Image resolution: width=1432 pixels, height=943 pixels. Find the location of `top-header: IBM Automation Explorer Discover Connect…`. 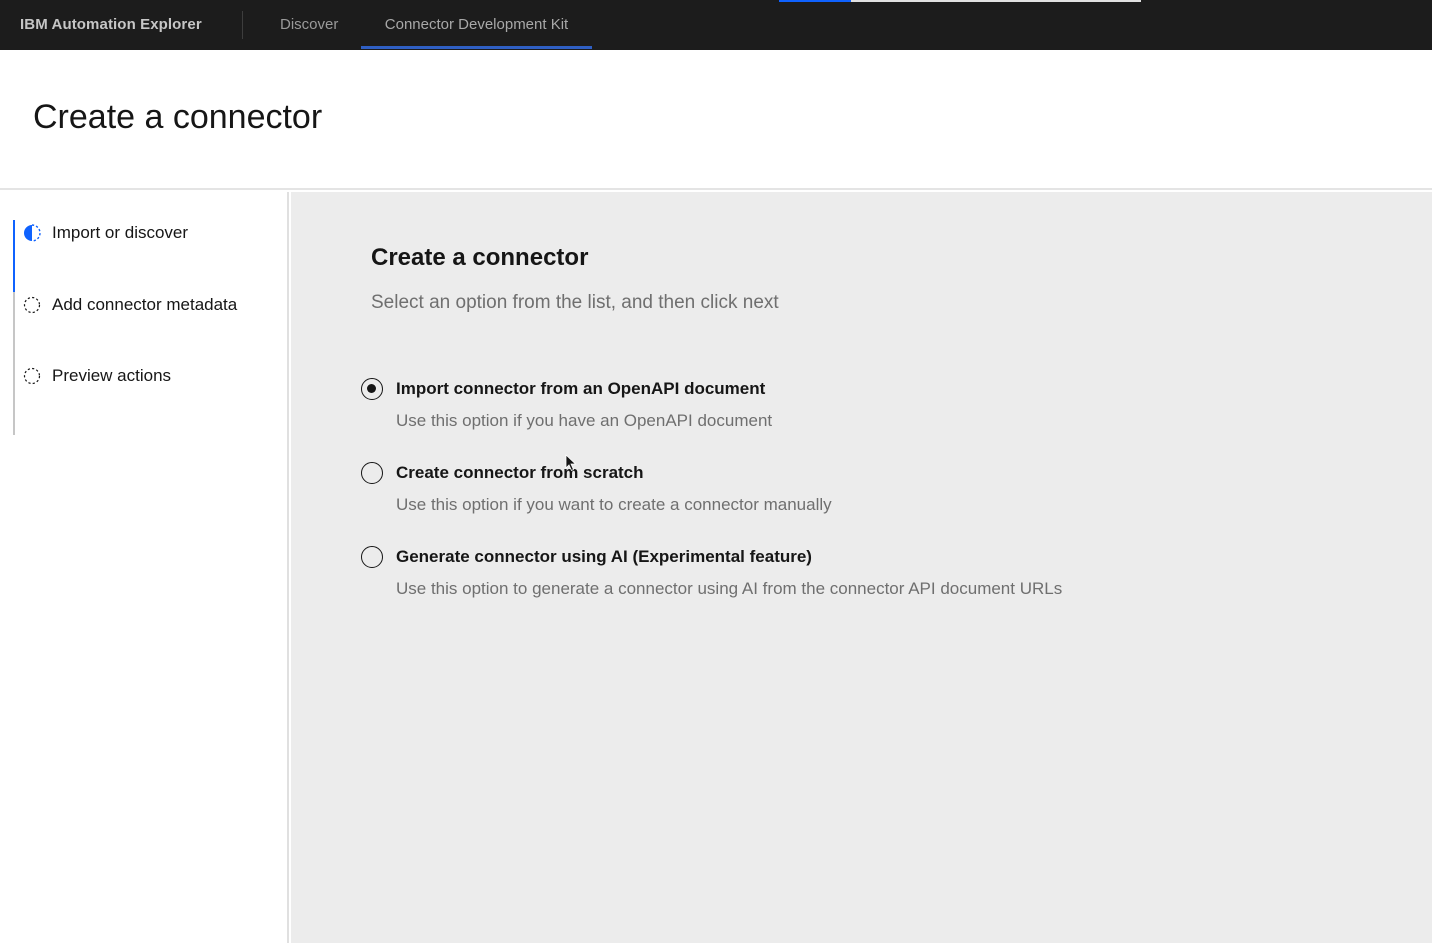

top-header: IBM Automation Explorer Discover Connect… is located at coordinates (716, 25).